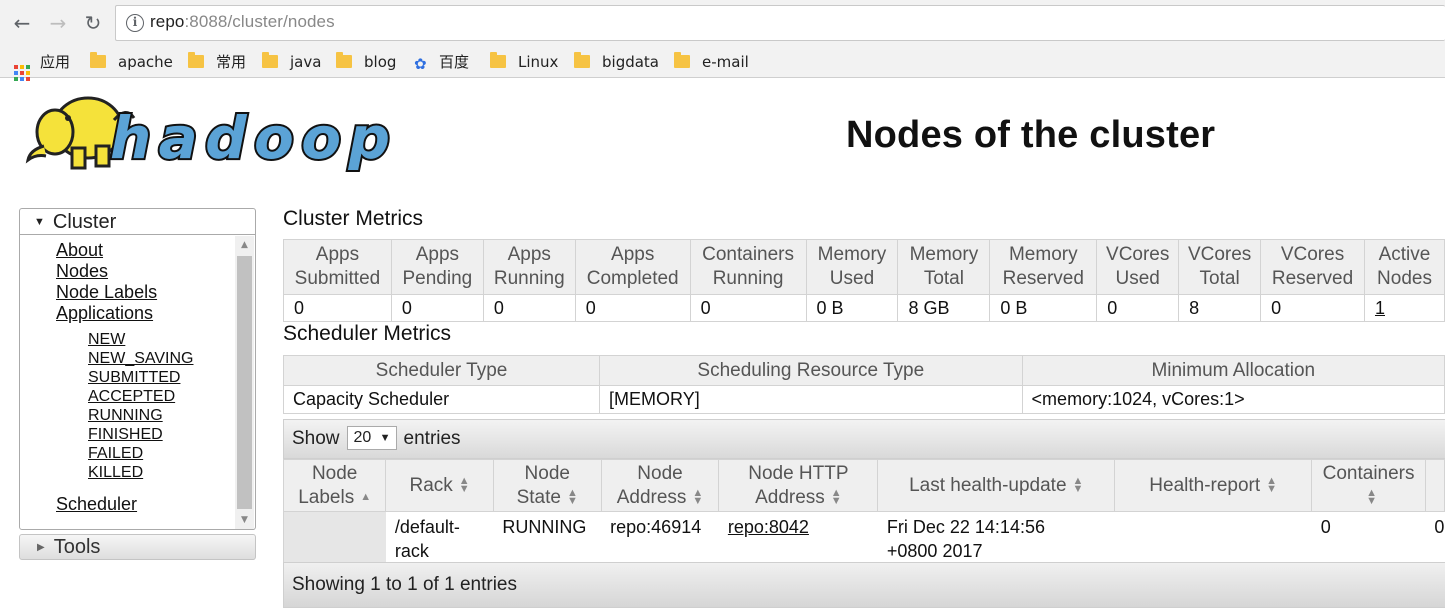 The width and height of the screenshot is (1445, 611). Describe the element at coordinates (437, 308) in the screenshot. I see `metric-apps-pending: 0` at that location.